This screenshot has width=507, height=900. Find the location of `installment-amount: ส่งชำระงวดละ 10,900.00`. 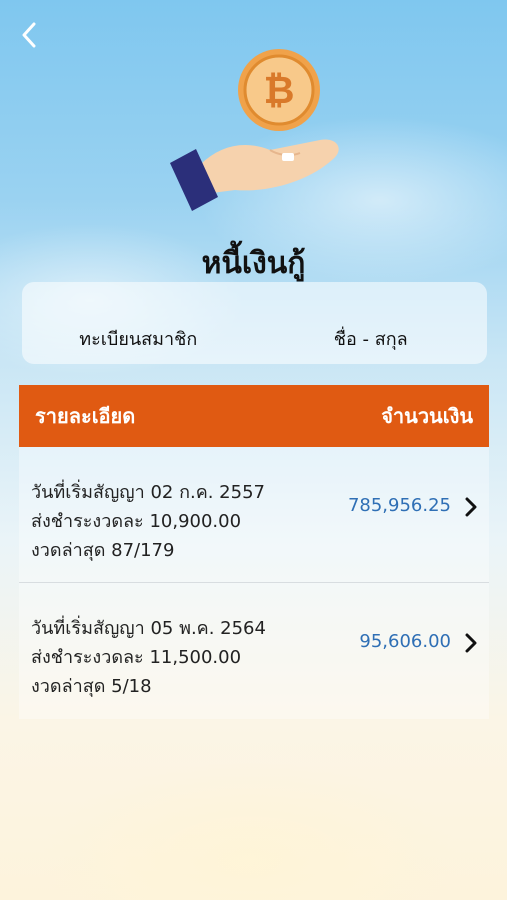

installment-amount: ส่งชำระงวดละ 10,900.00 is located at coordinates (136, 521).